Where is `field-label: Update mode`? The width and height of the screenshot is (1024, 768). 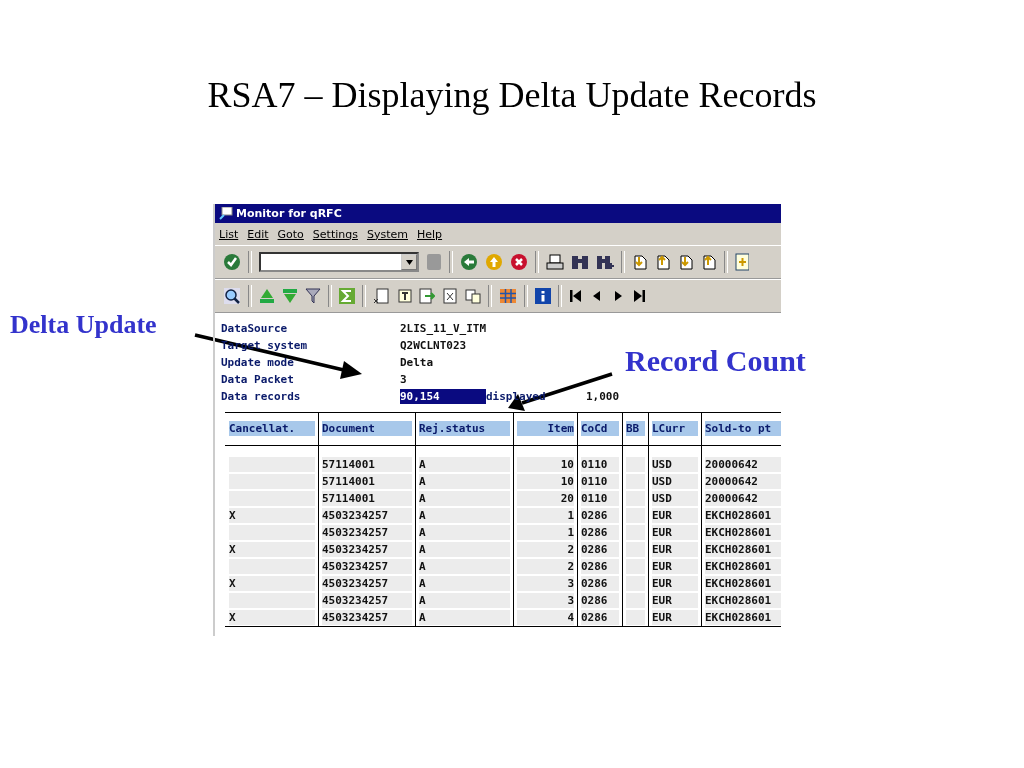
field-label: Update mode is located at coordinates (258, 362).